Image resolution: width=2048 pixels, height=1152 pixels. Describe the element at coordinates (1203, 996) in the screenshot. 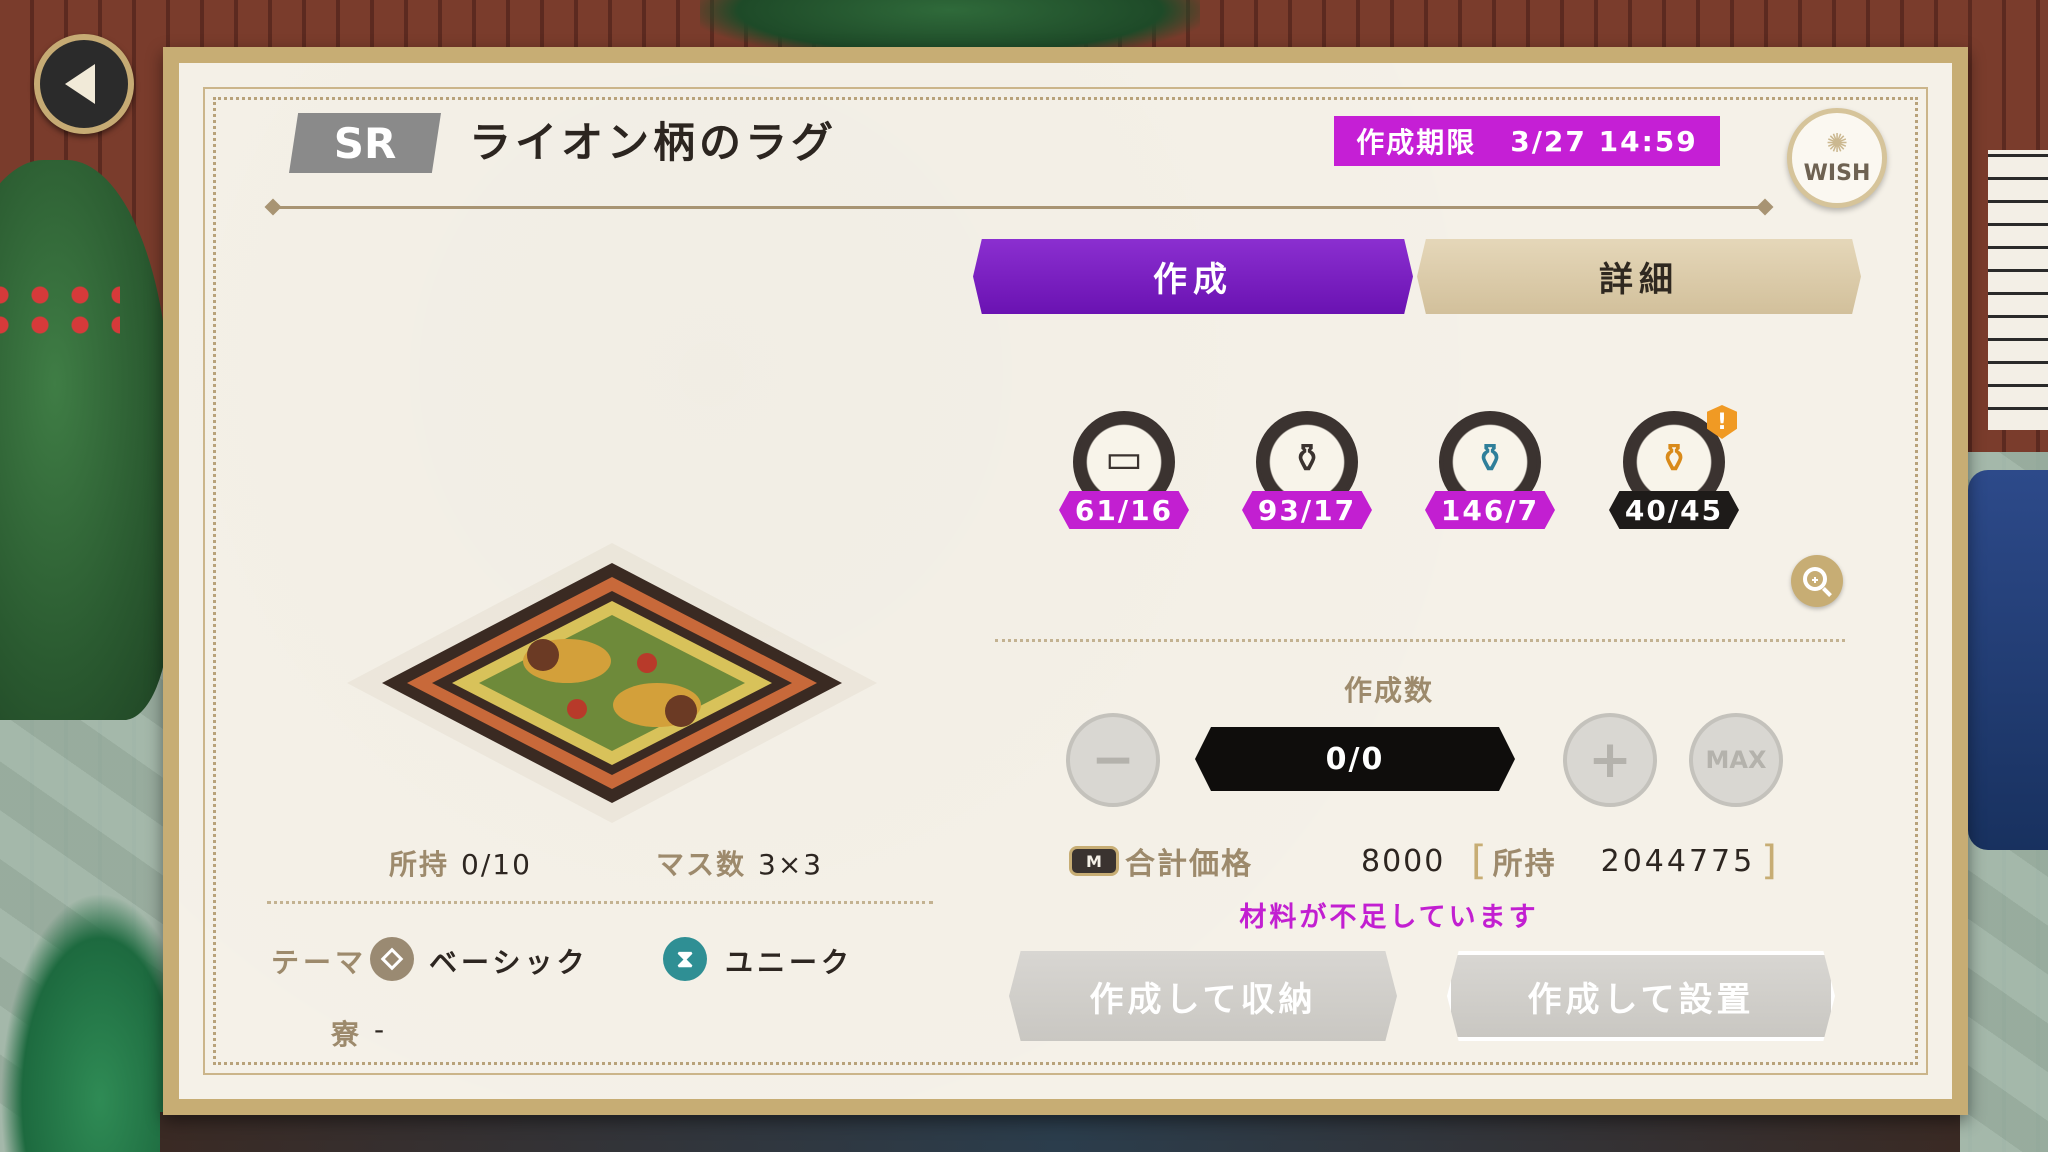

I see `craft-and-store-button: 作成して収納` at that location.